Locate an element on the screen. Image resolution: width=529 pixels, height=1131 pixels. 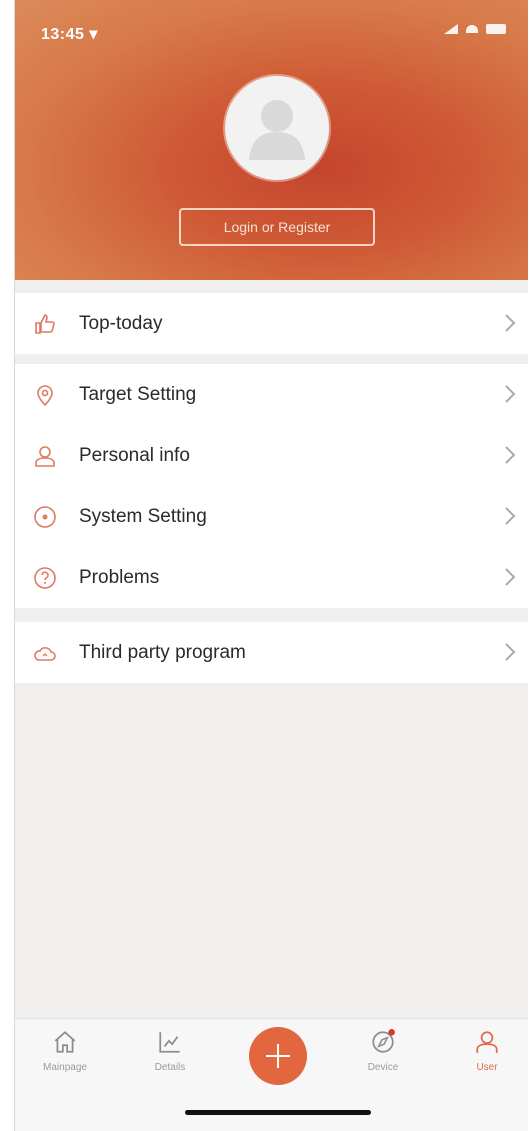
menu-group-1: Top-today is located at coordinates (271, 323).